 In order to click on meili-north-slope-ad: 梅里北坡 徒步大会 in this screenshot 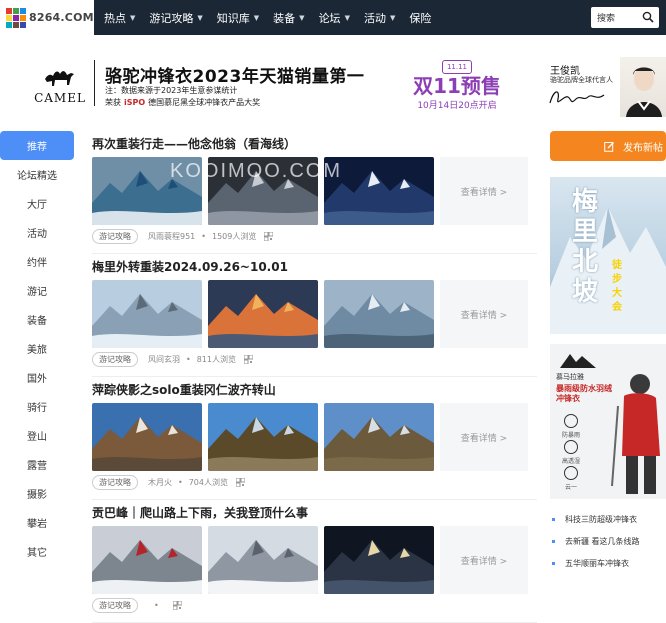, I will do `click(608, 255)`.